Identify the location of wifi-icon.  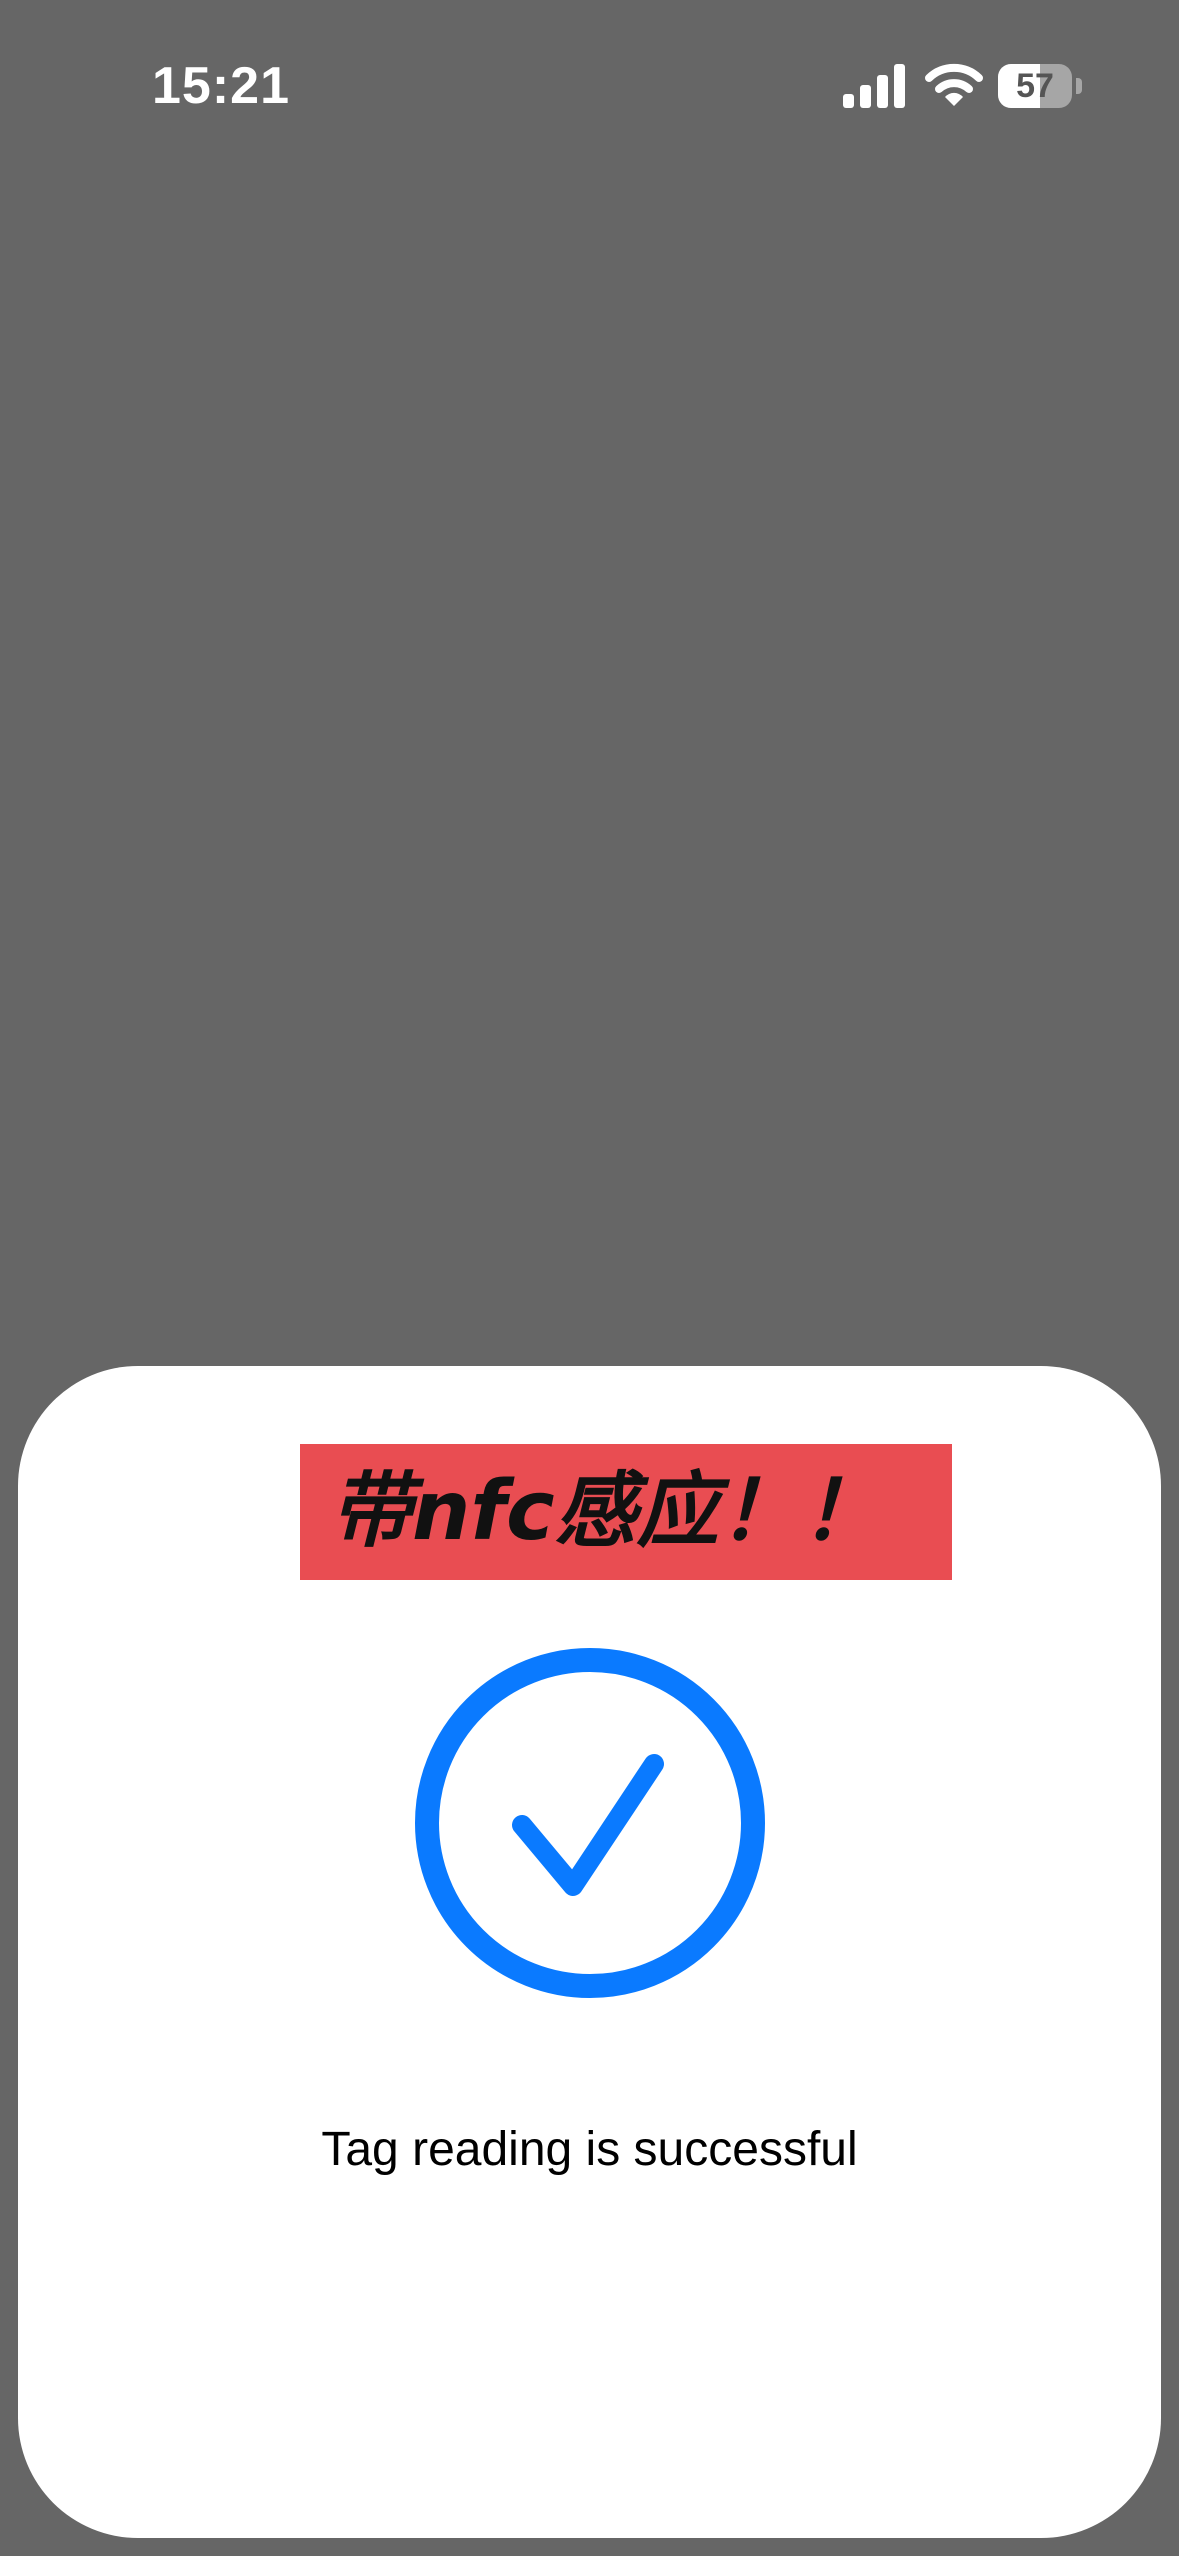
(954, 84).